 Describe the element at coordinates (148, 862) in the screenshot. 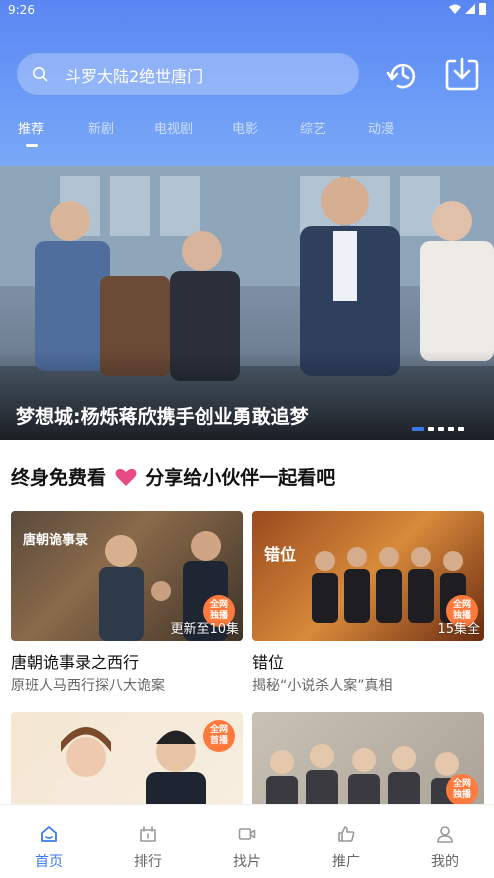

I see `nav-label: 排行` at that location.